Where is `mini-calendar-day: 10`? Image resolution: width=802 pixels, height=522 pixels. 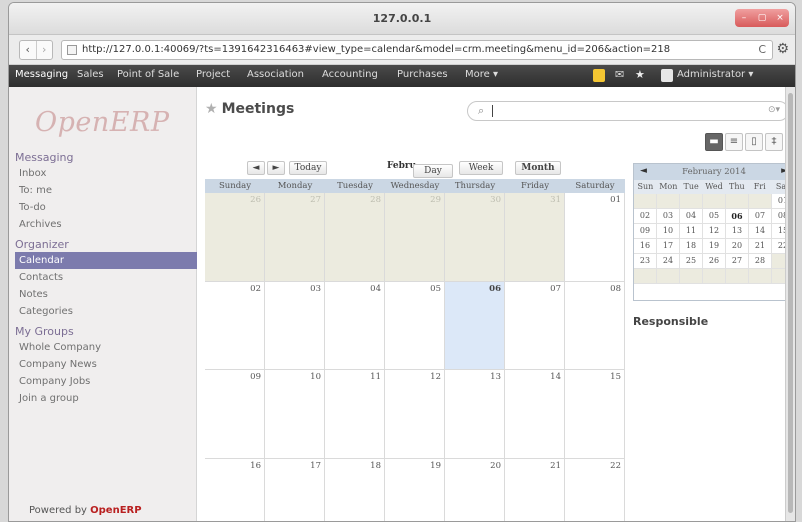
mini-calendar-day: 10 is located at coordinates (668, 231).